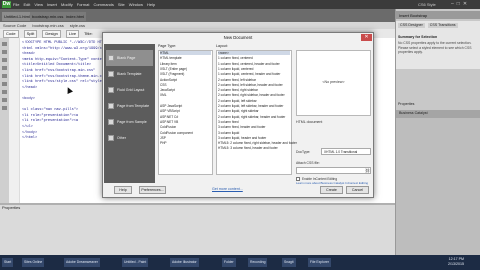 This screenshot has width=480, height=270. I want to click on page-type-item: ColdFusion, so click(168, 127).